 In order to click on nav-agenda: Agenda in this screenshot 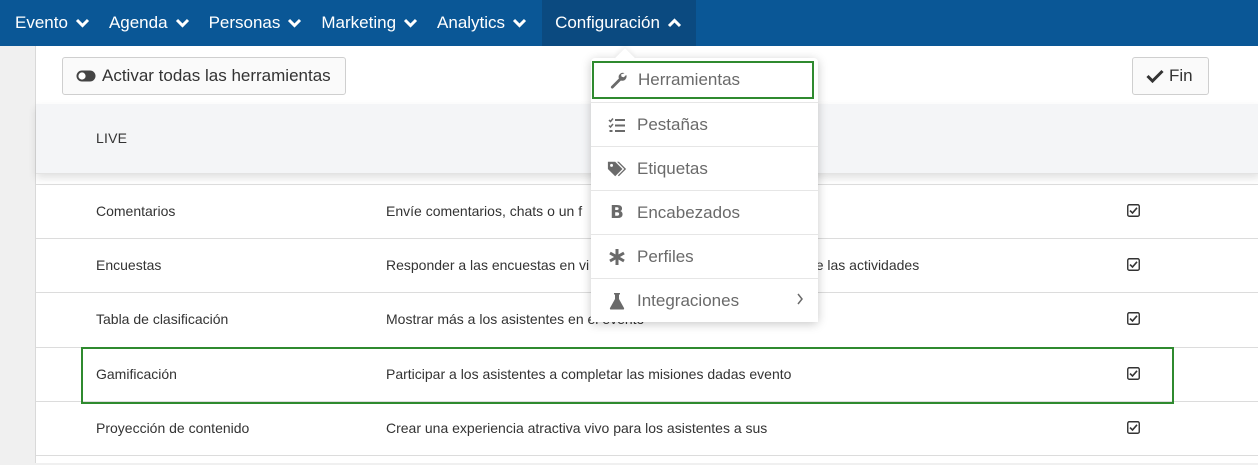, I will do `click(155, 23)`.